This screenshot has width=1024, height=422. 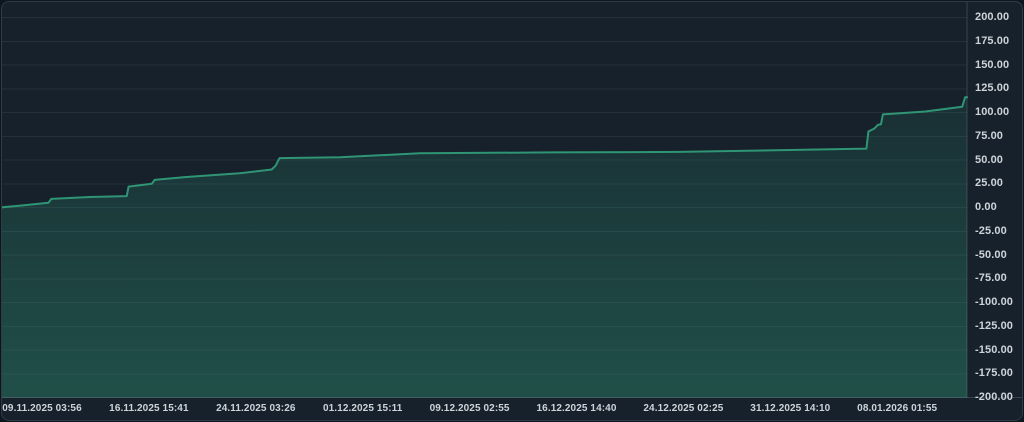 What do you see at coordinates (986, 207) in the screenshot?
I see `price-axis-label: 0.00` at bounding box center [986, 207].